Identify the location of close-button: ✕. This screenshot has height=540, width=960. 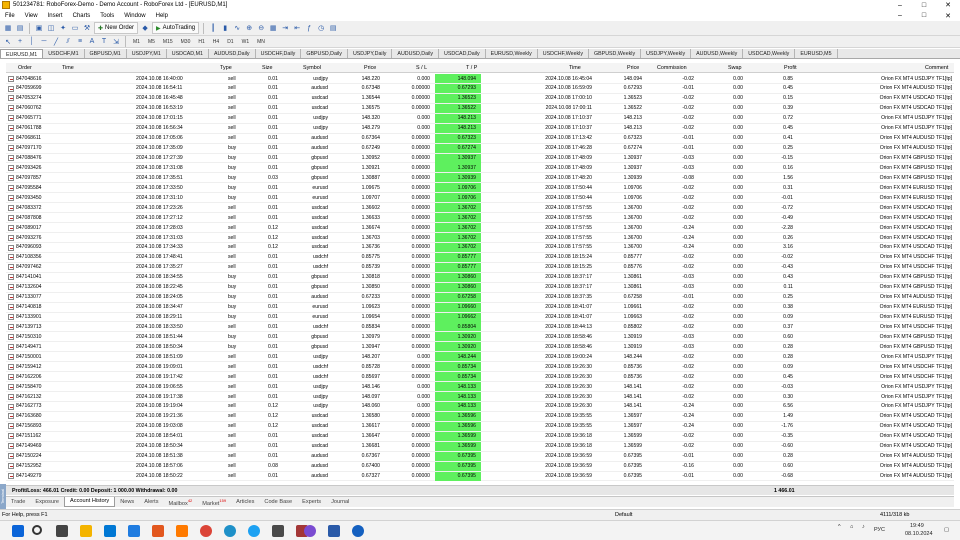
(948, 5).